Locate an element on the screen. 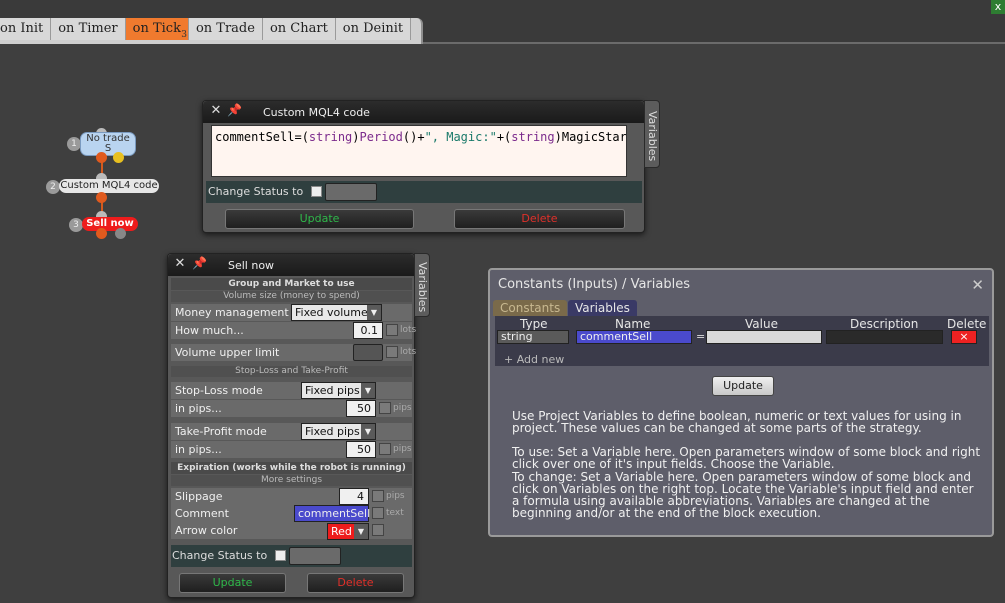 The image size is (1005, 603). volume-size-heading: Volume size (money to spend) is located at coordinates (291, 296).